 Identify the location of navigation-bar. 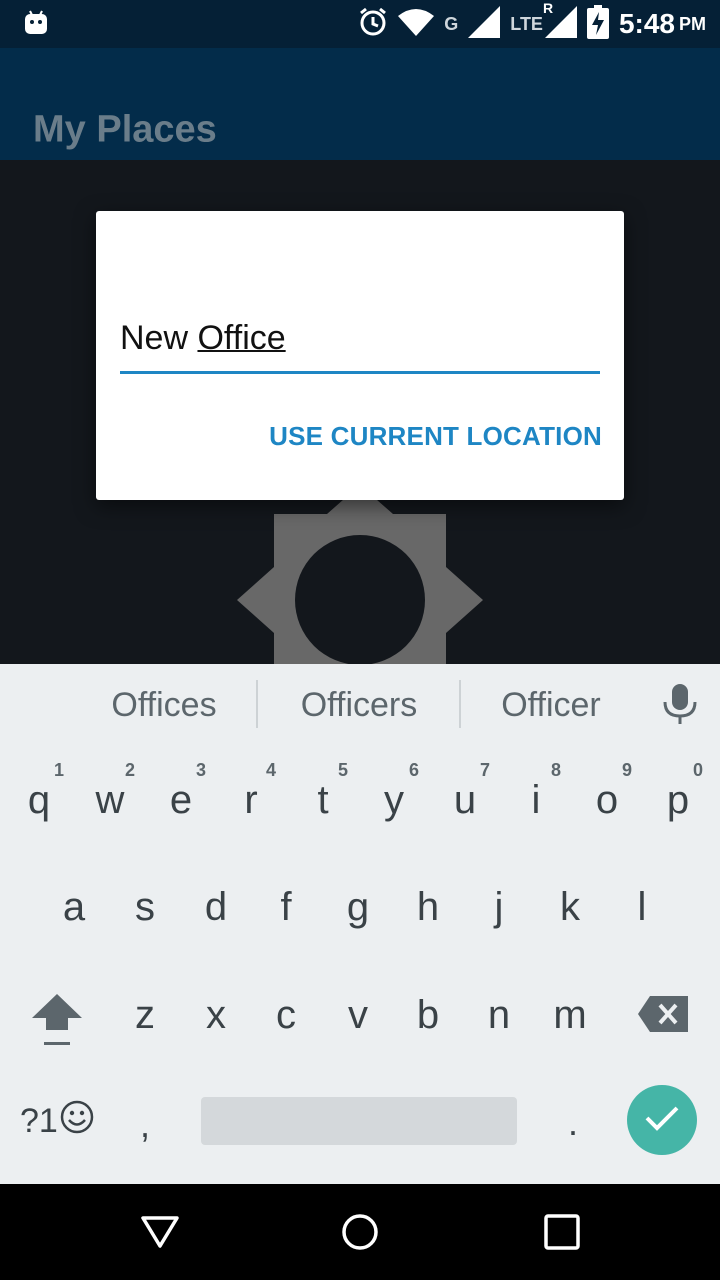
(360, 1232).